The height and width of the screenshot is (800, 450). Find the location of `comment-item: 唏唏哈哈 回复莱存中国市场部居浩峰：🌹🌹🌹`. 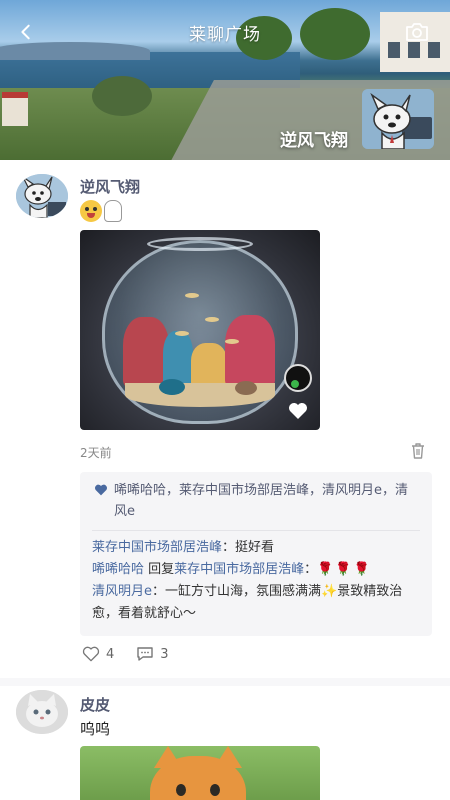

comment-item: 唏唏哈哈 回复莱存中国市场部居浩峰：🌹🌹🌹 is located at coordinates (256, 570).